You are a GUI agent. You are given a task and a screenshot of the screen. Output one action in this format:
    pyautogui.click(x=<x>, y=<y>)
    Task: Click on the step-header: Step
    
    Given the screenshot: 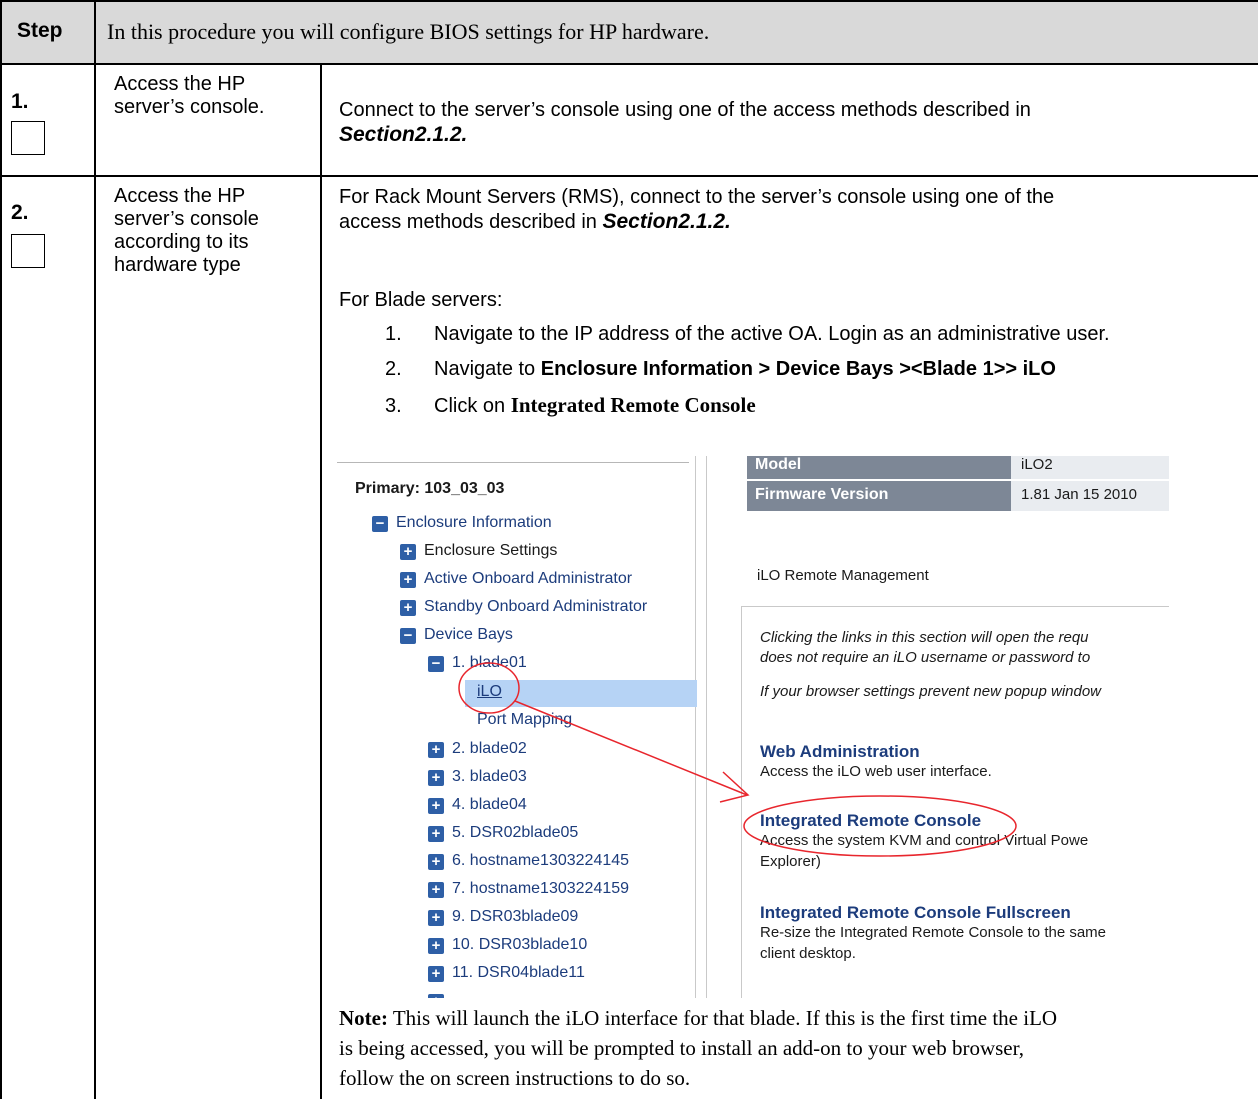 What is the action you would take?
    pyautogui.click(x=40, y=30)
    